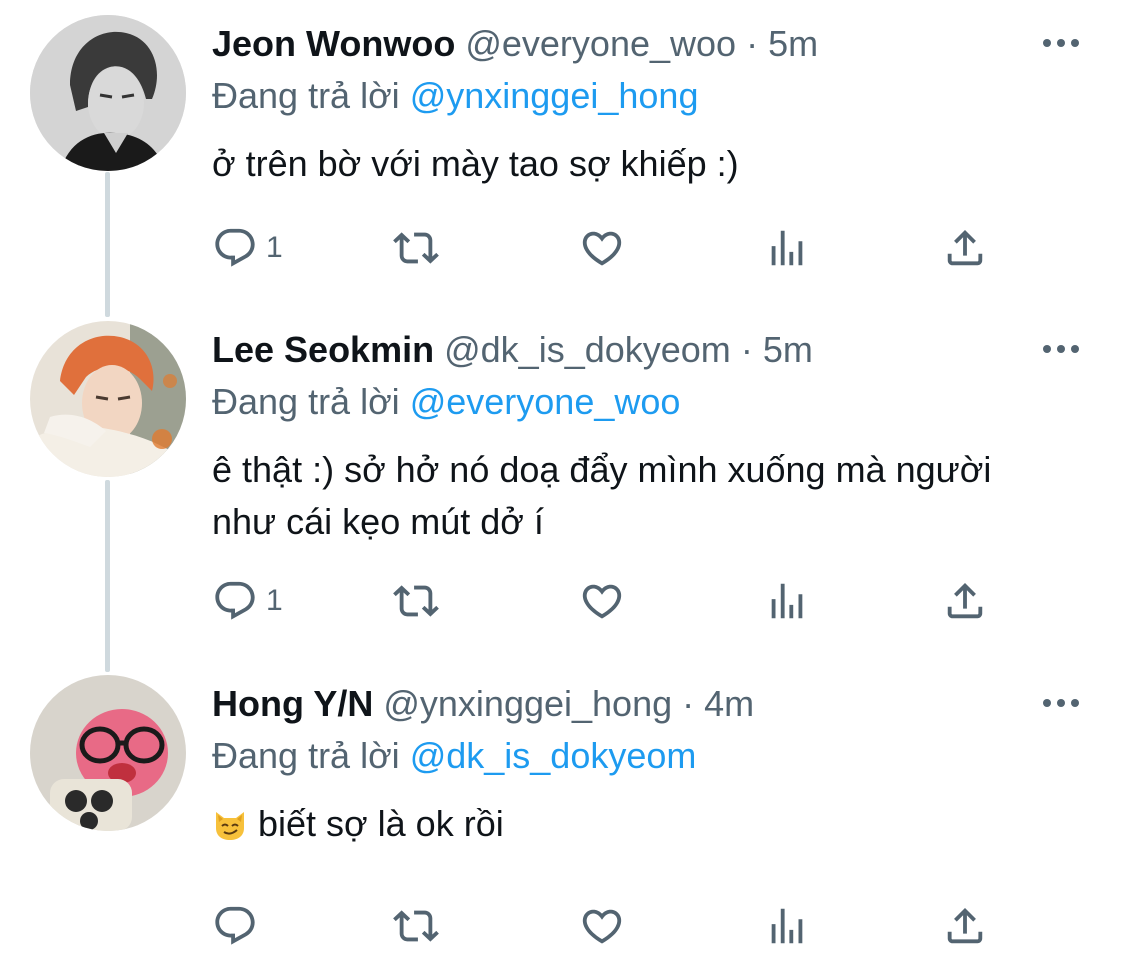 The image size is (1125, 964). What do you see at coordinates (553, 755) in the screenshot?
I see `replying-to-handle: @dk_is_dokyeom` at bounding box center [553, 755].